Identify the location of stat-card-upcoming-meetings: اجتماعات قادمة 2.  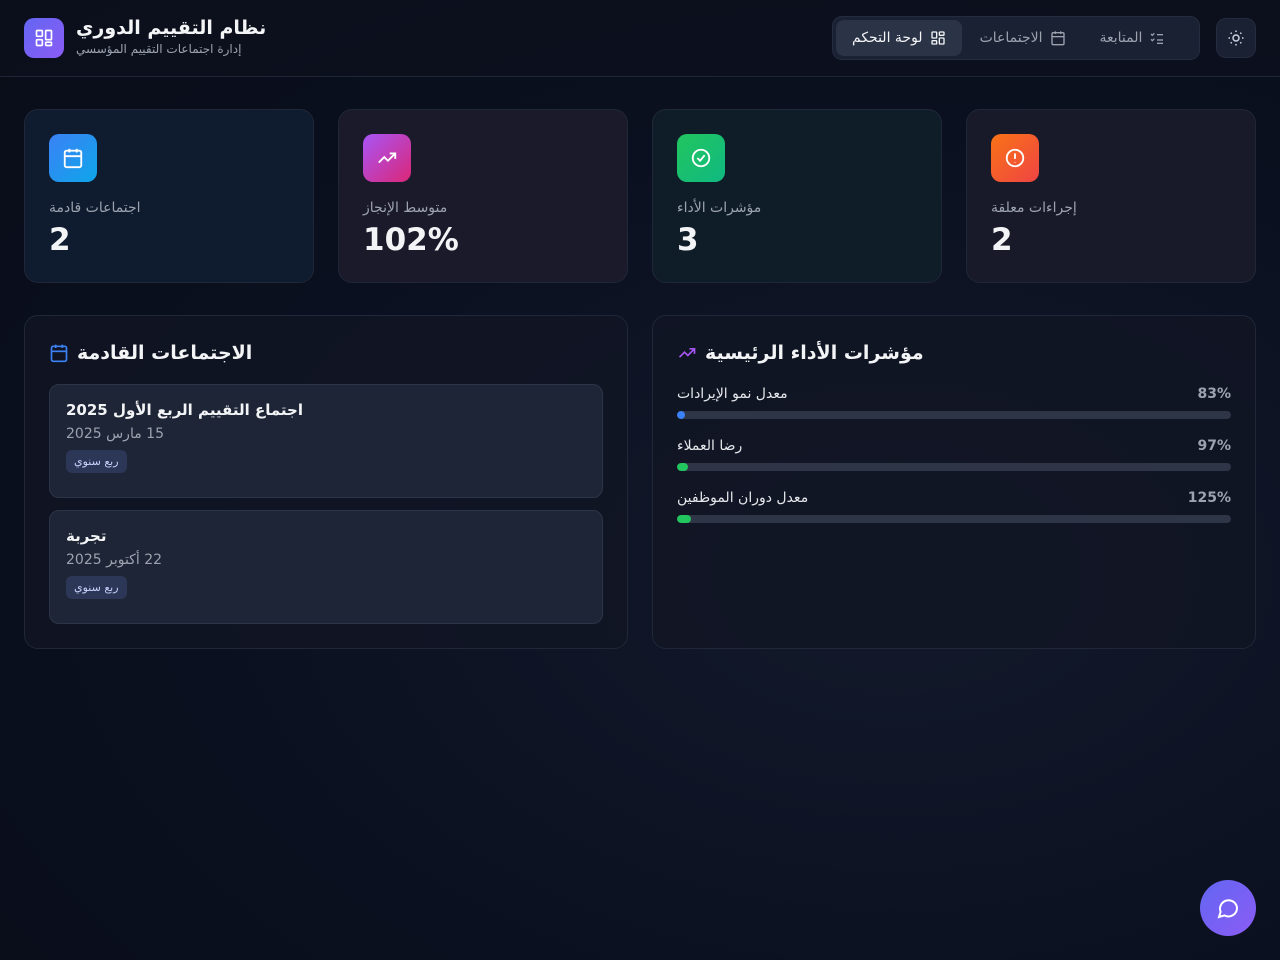
(169, 196).